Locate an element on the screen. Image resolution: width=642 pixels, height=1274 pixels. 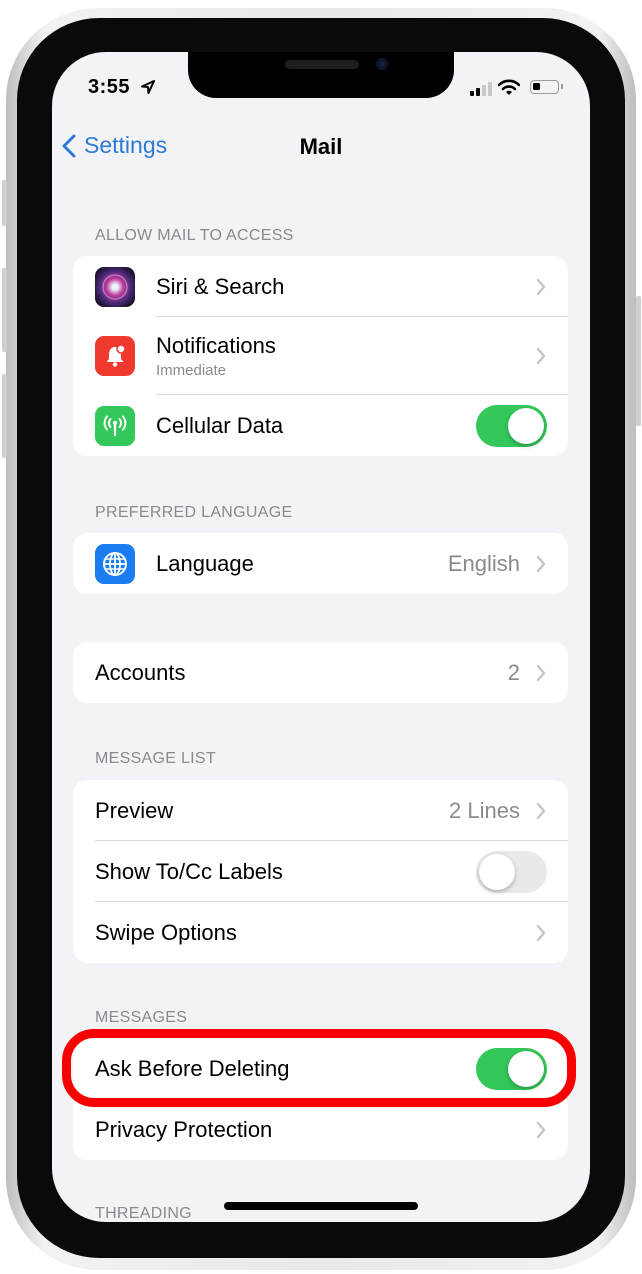
swipe-options-row: Swipe Options is located at coordinates (320, 932).